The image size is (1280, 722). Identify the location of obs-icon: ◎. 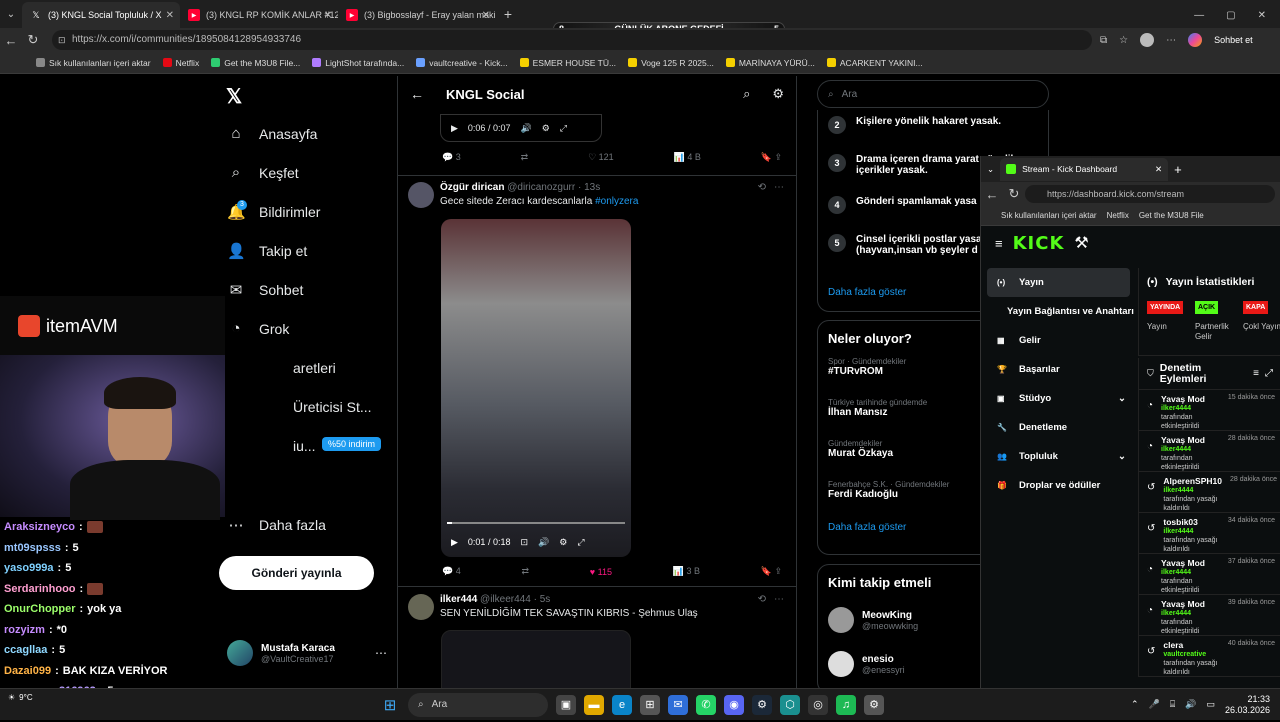
(818, 705).